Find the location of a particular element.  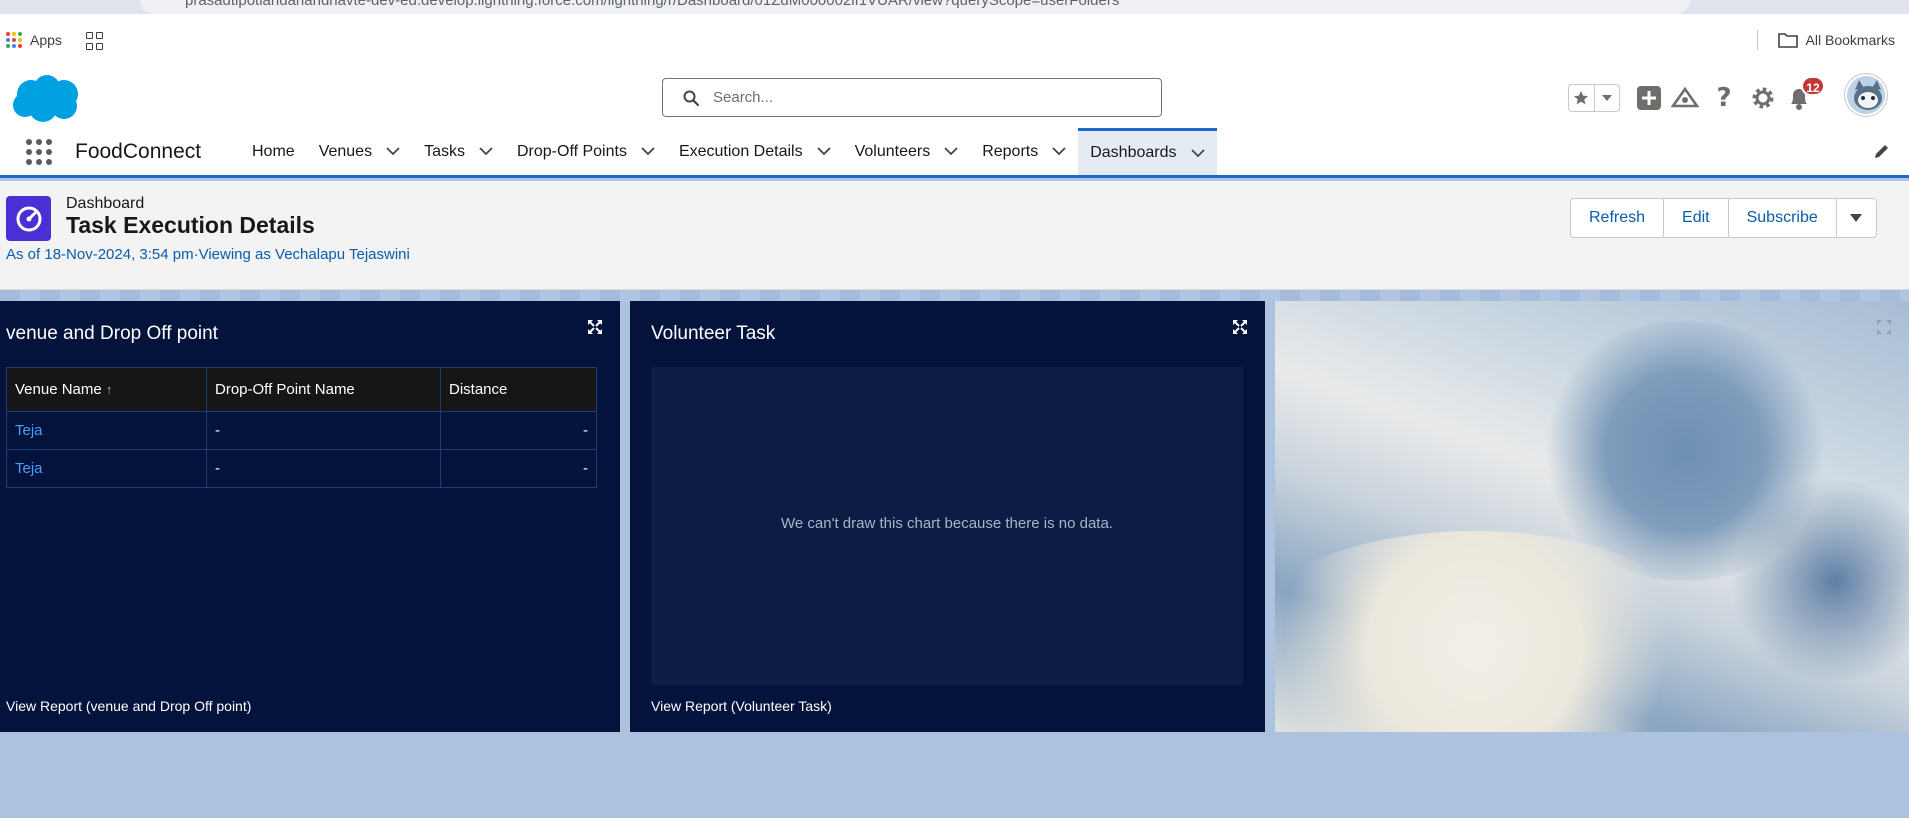

nav-tab-label: Drop-Off Points is located at coordinates (571, 151).